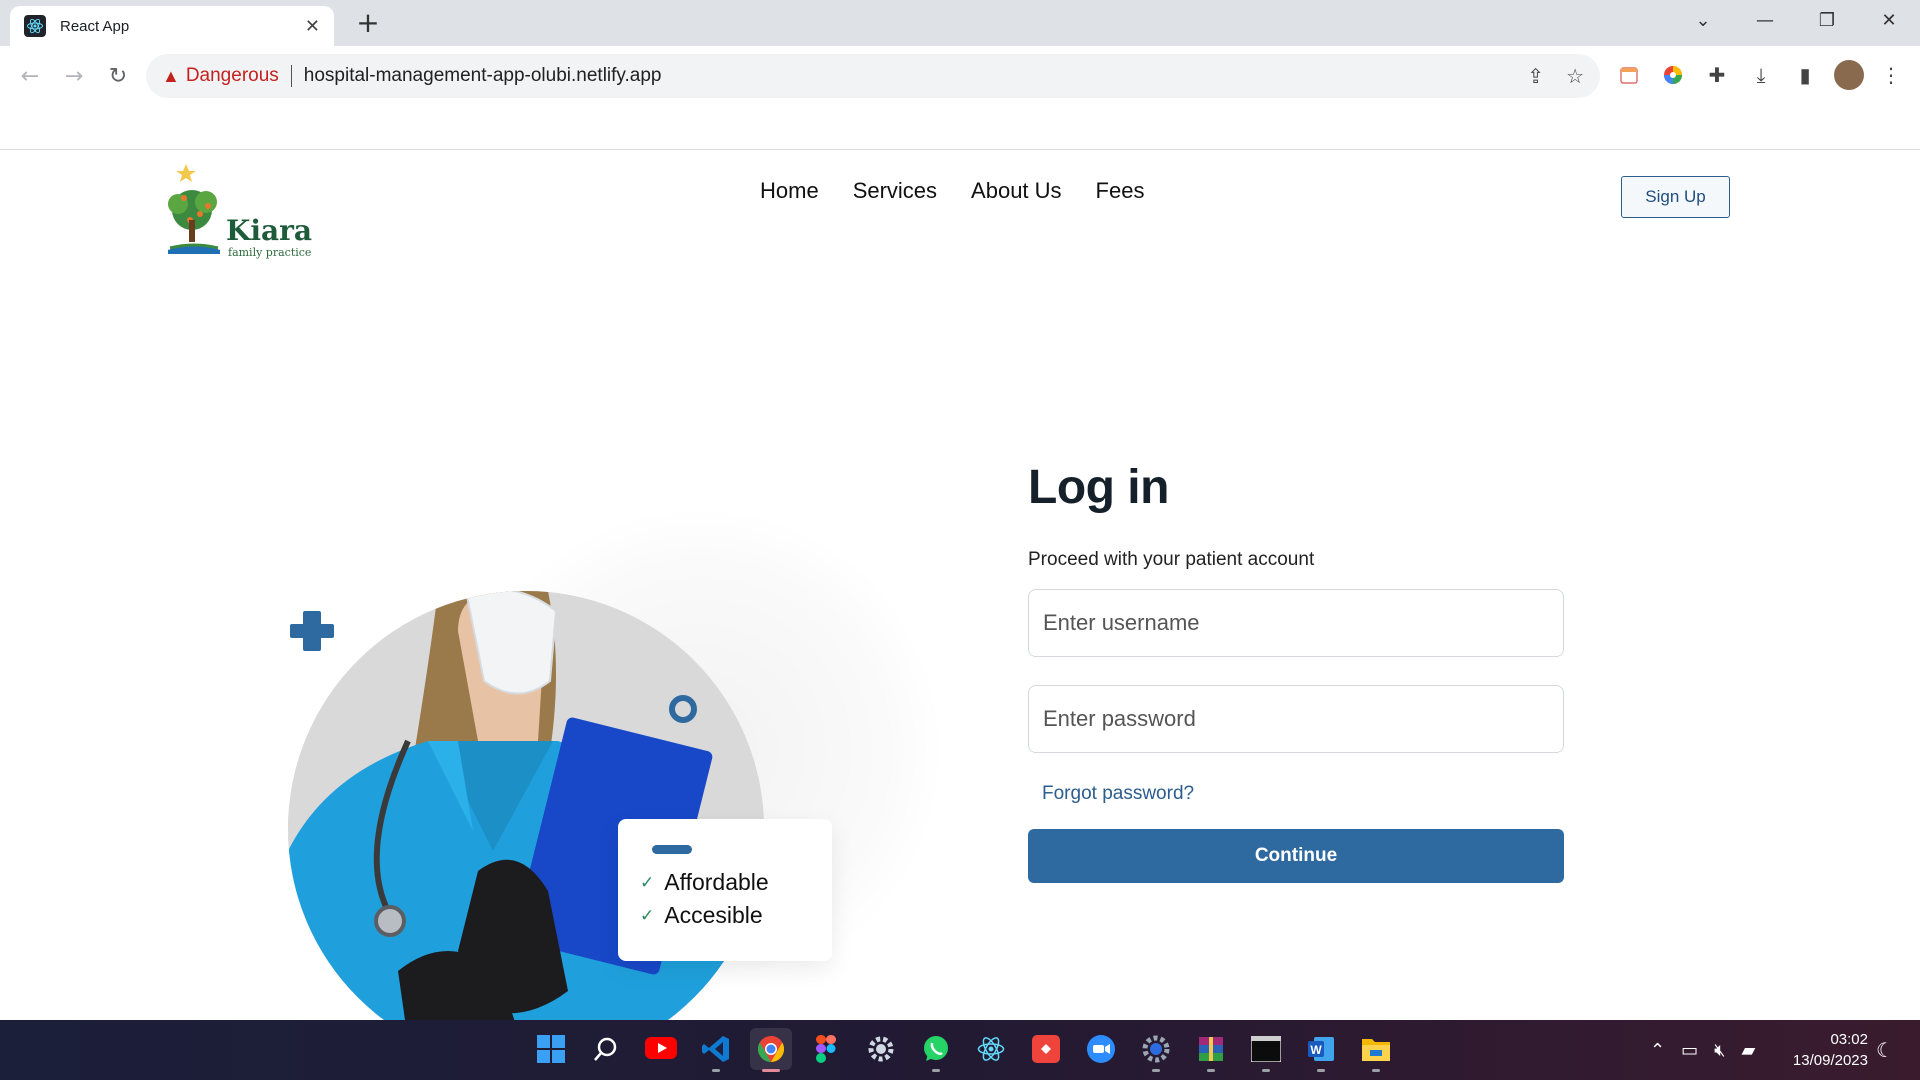 The height and width of the screenshot is (1080, 1920). Describe the element at coordinates (239, 210) in the screenshot. I see `kiara-logo: Kiara family practice` at that location.